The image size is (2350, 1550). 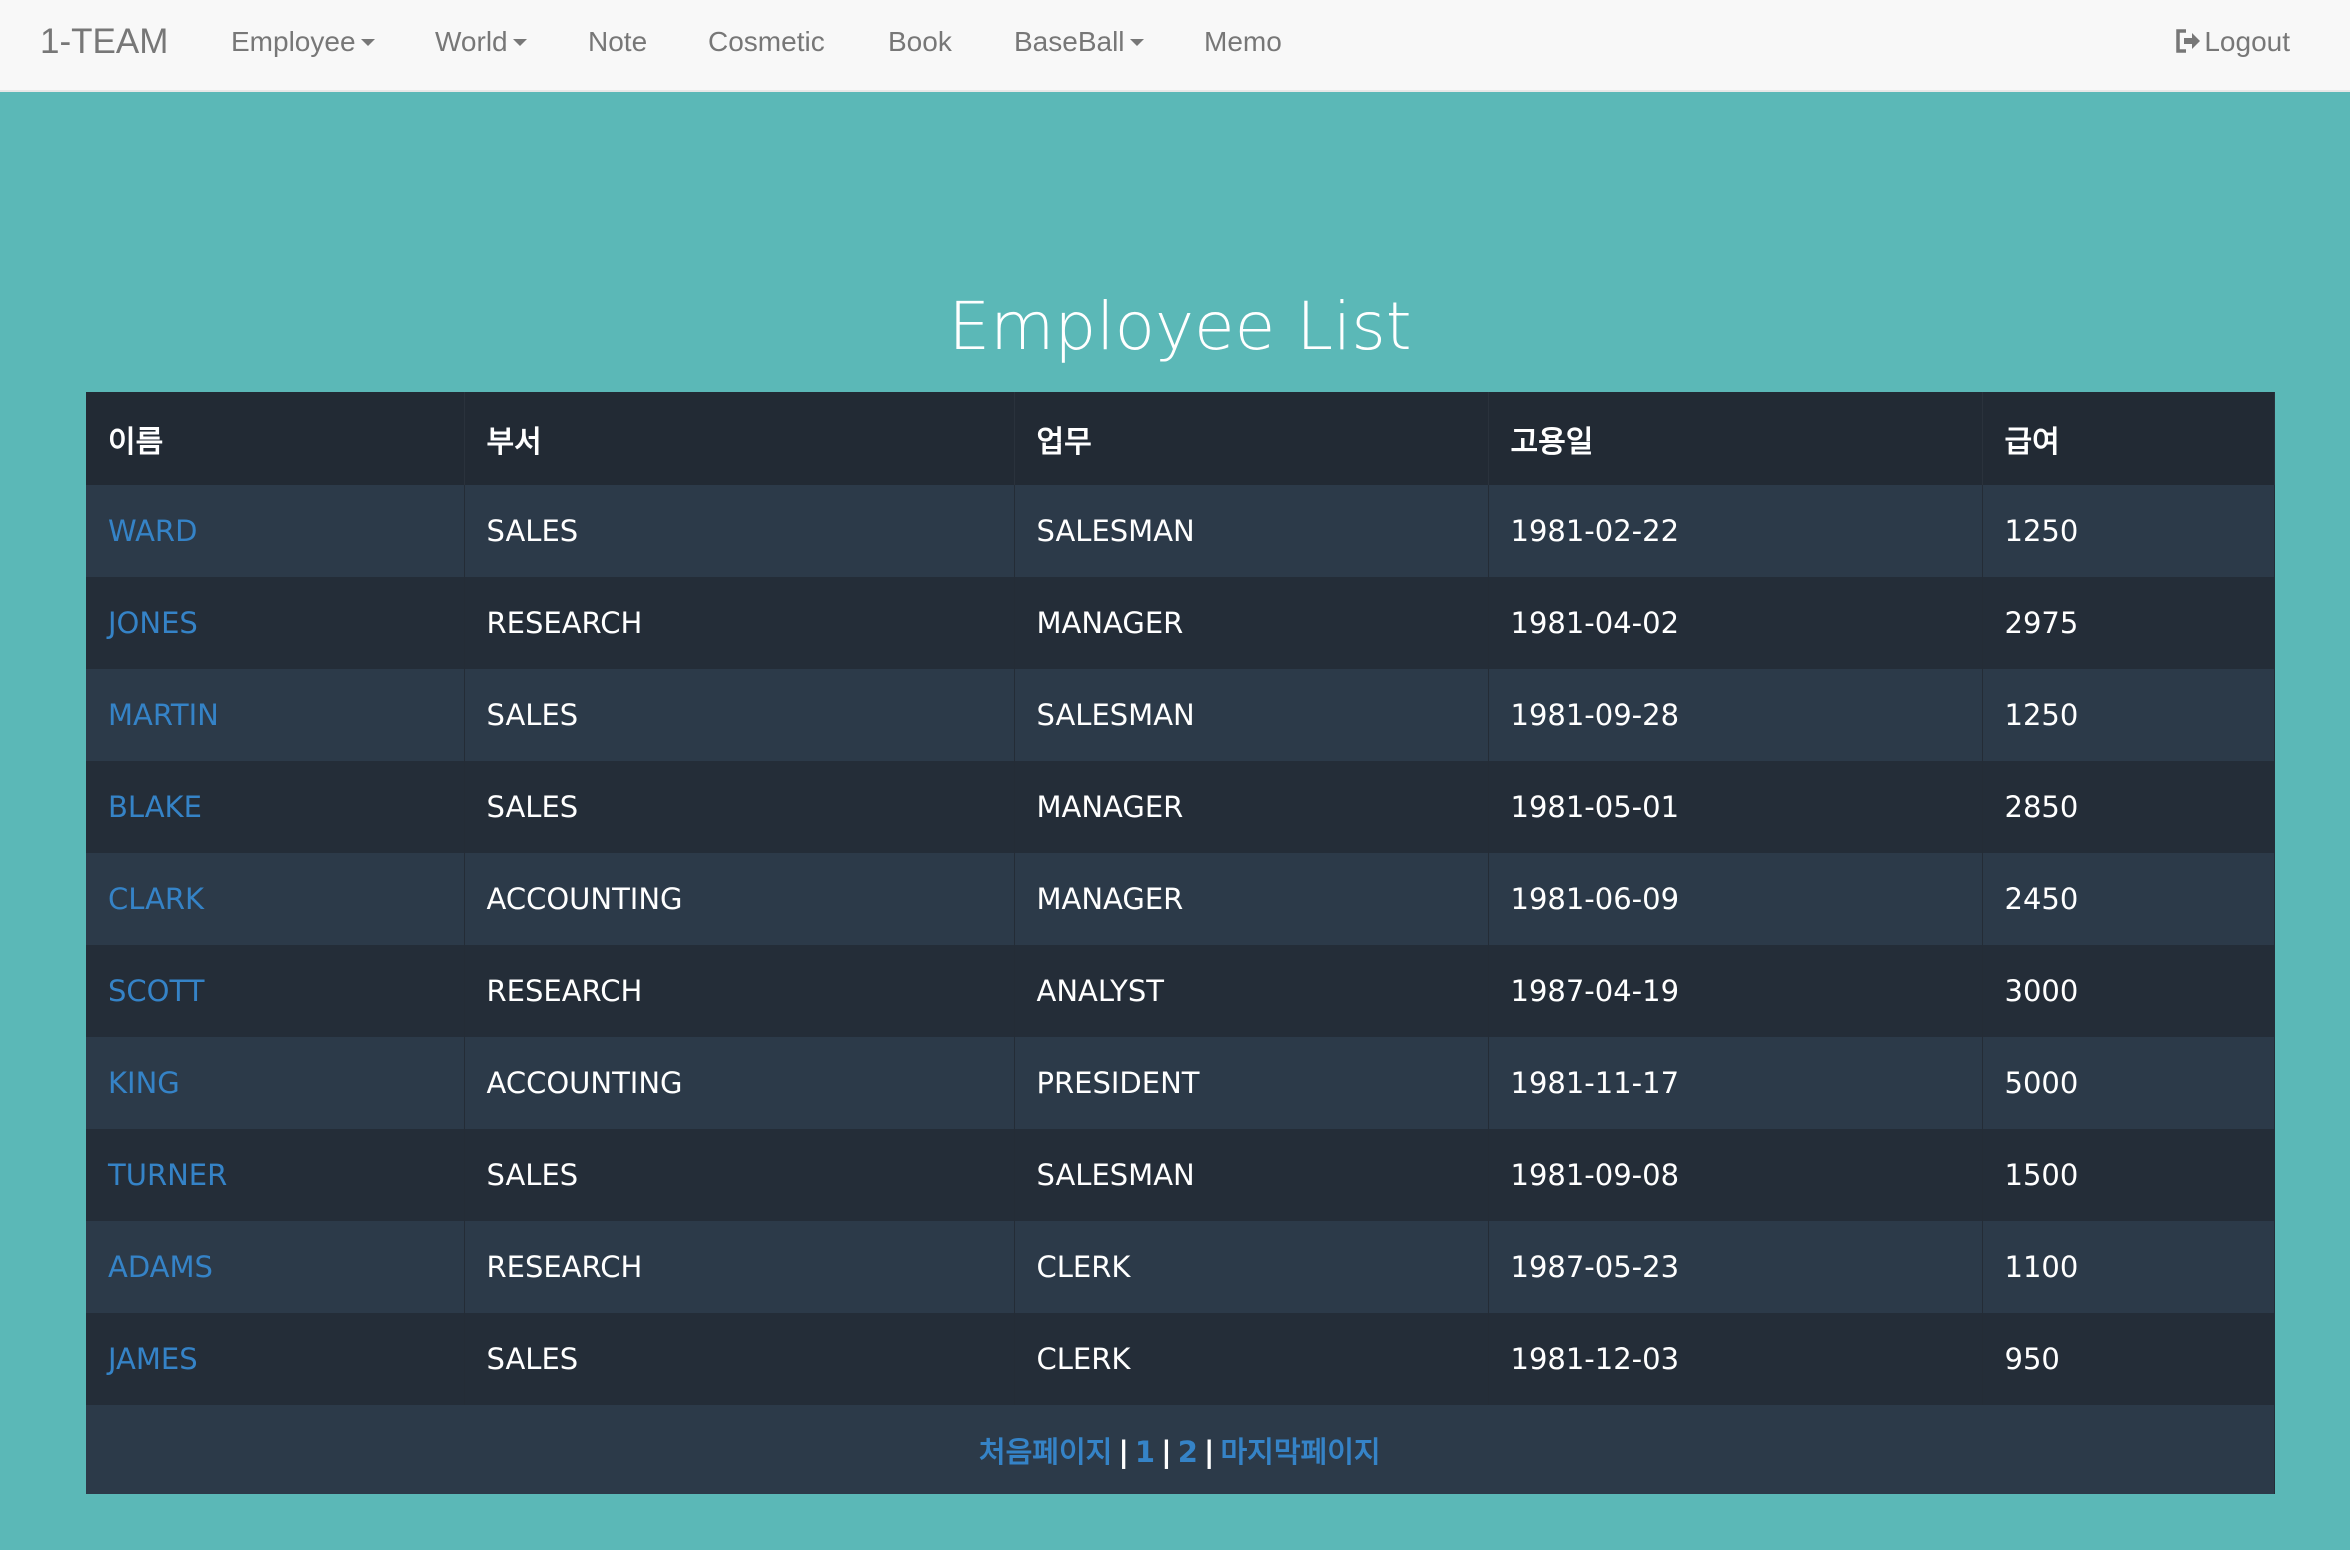 I want to click on salary-cell: 5000, so click(x=2128, y=1083).